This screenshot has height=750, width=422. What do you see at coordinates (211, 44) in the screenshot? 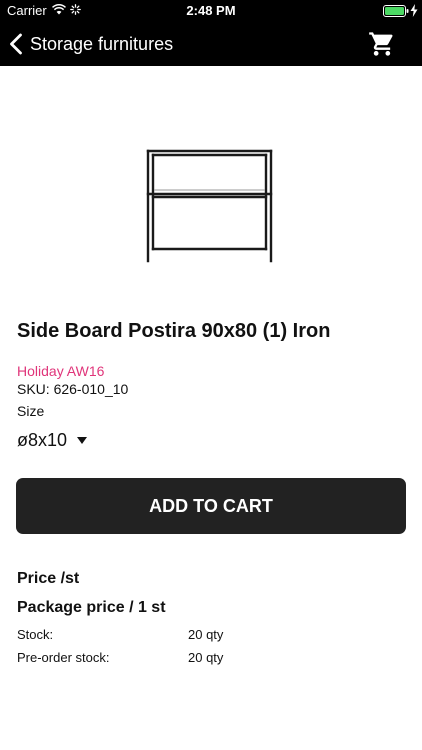
I see `nav-bar: Storage furnitures` at bounding box center [211, 44].